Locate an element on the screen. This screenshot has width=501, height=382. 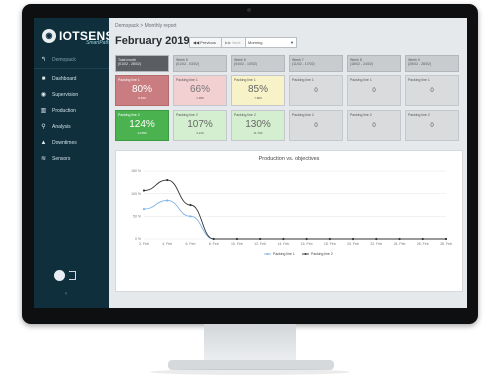
kpi-cell: Packing line 2 124% 14.650 is located at coordinates (142, 125).